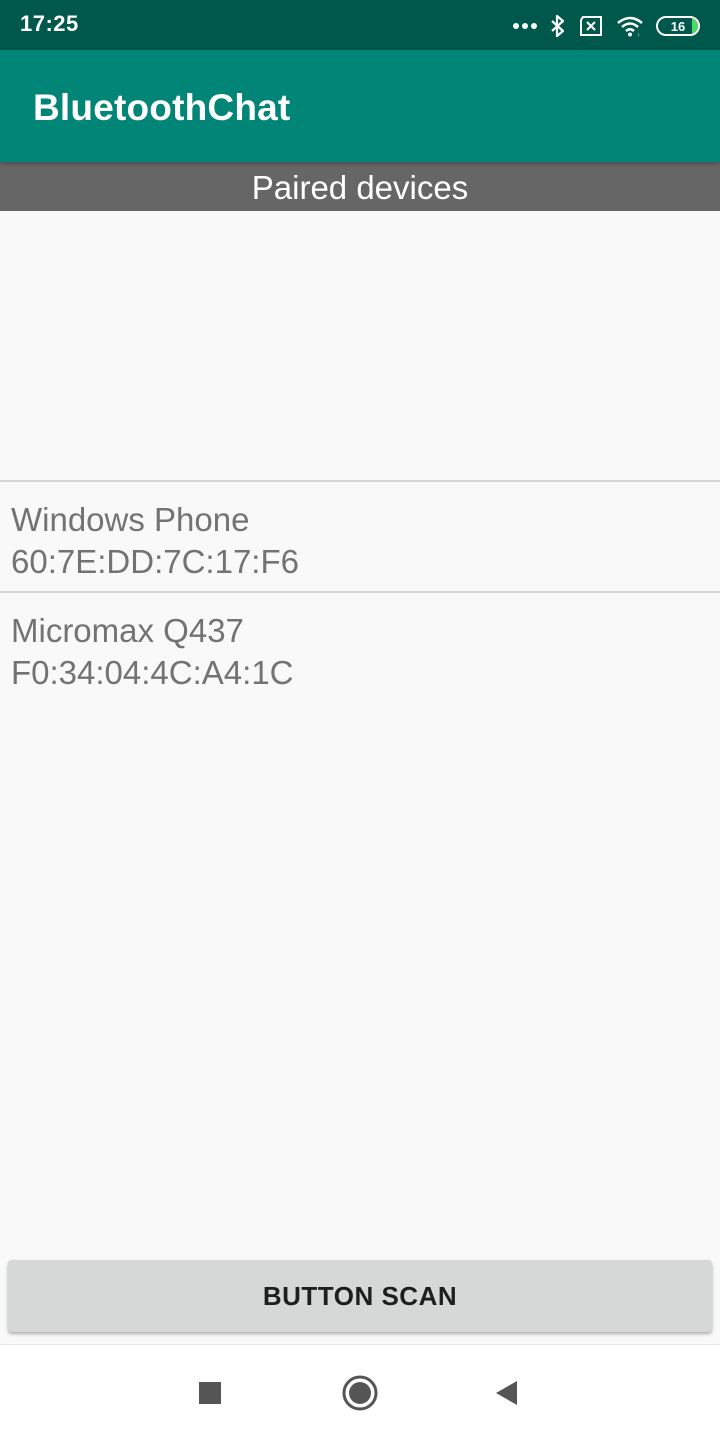 Image resolution: width=720 pixels, height=1440 pixels. Describe the element at coordinates (360, 186) in the screenshot. I see `paired-devices-header: Paired devices` at that location.